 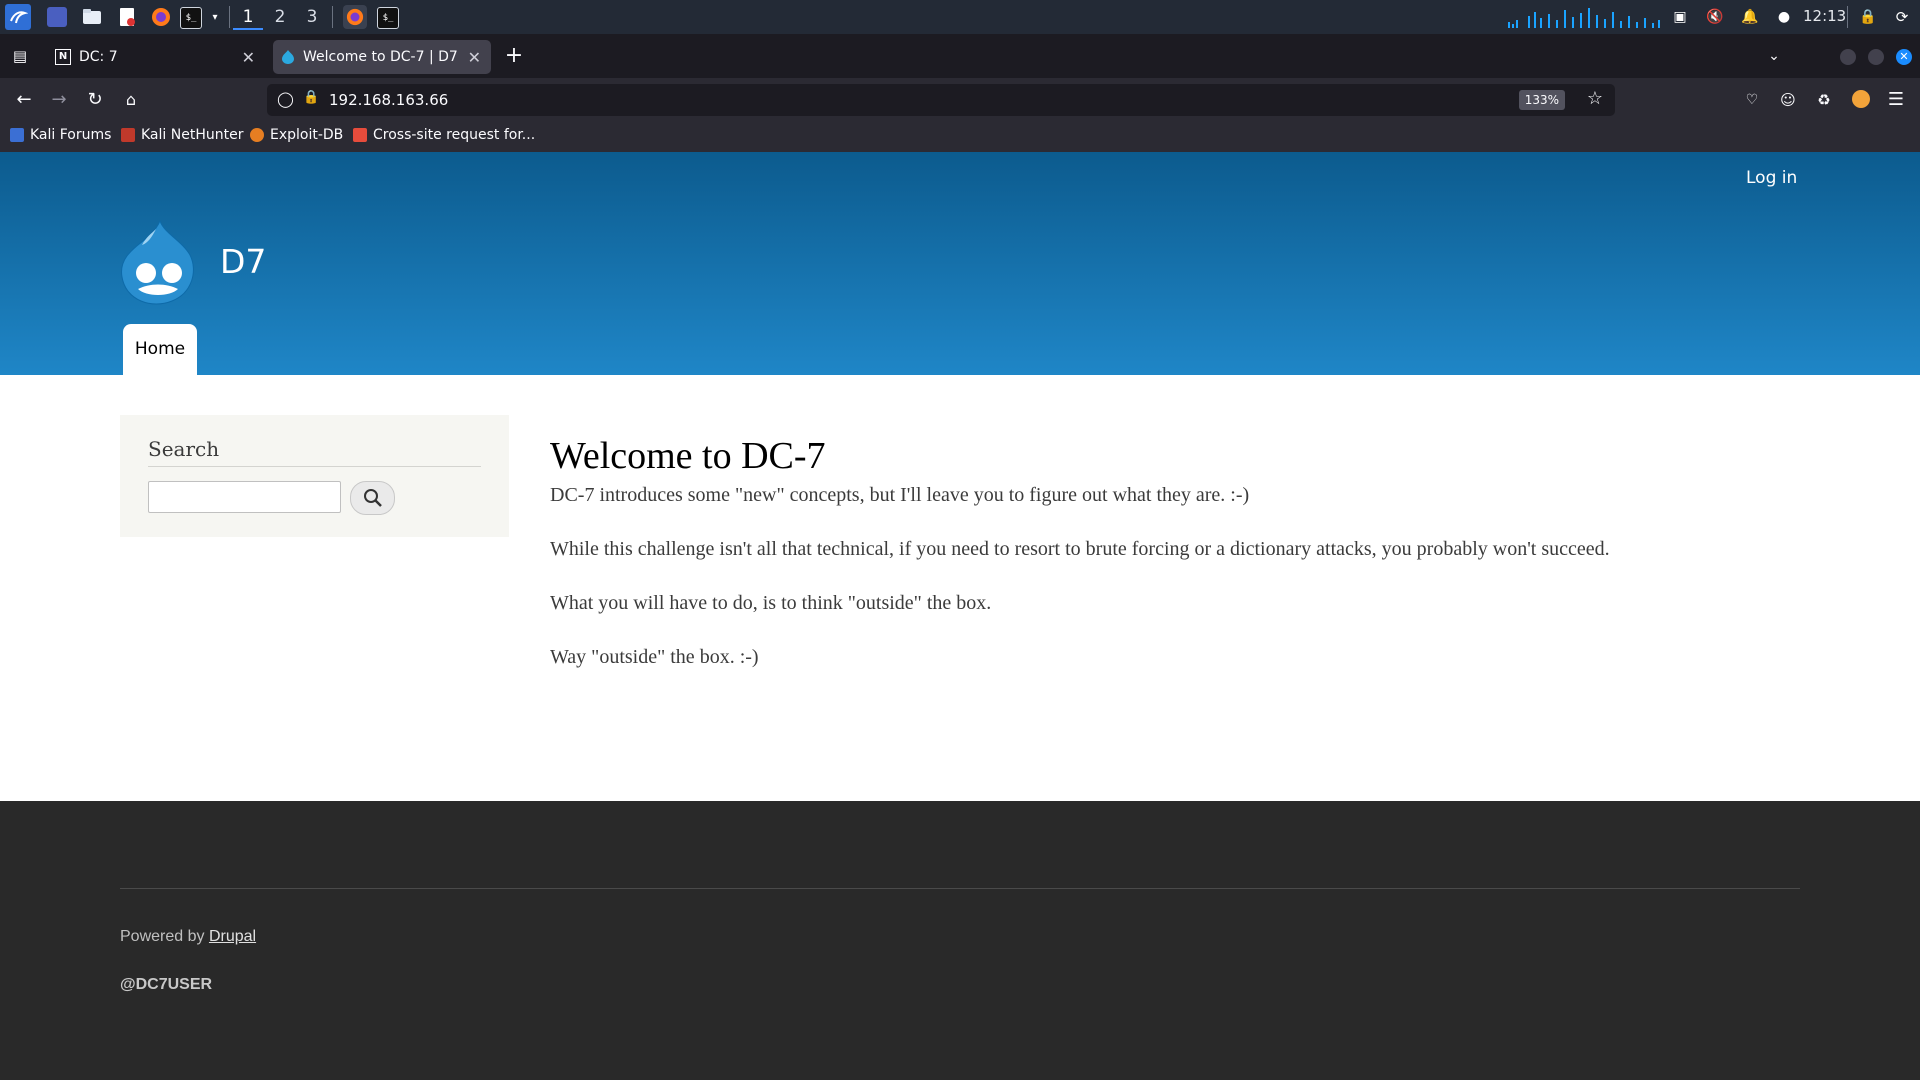 I want to click on nav-home-tab: Home, so click(x=160, y=349).